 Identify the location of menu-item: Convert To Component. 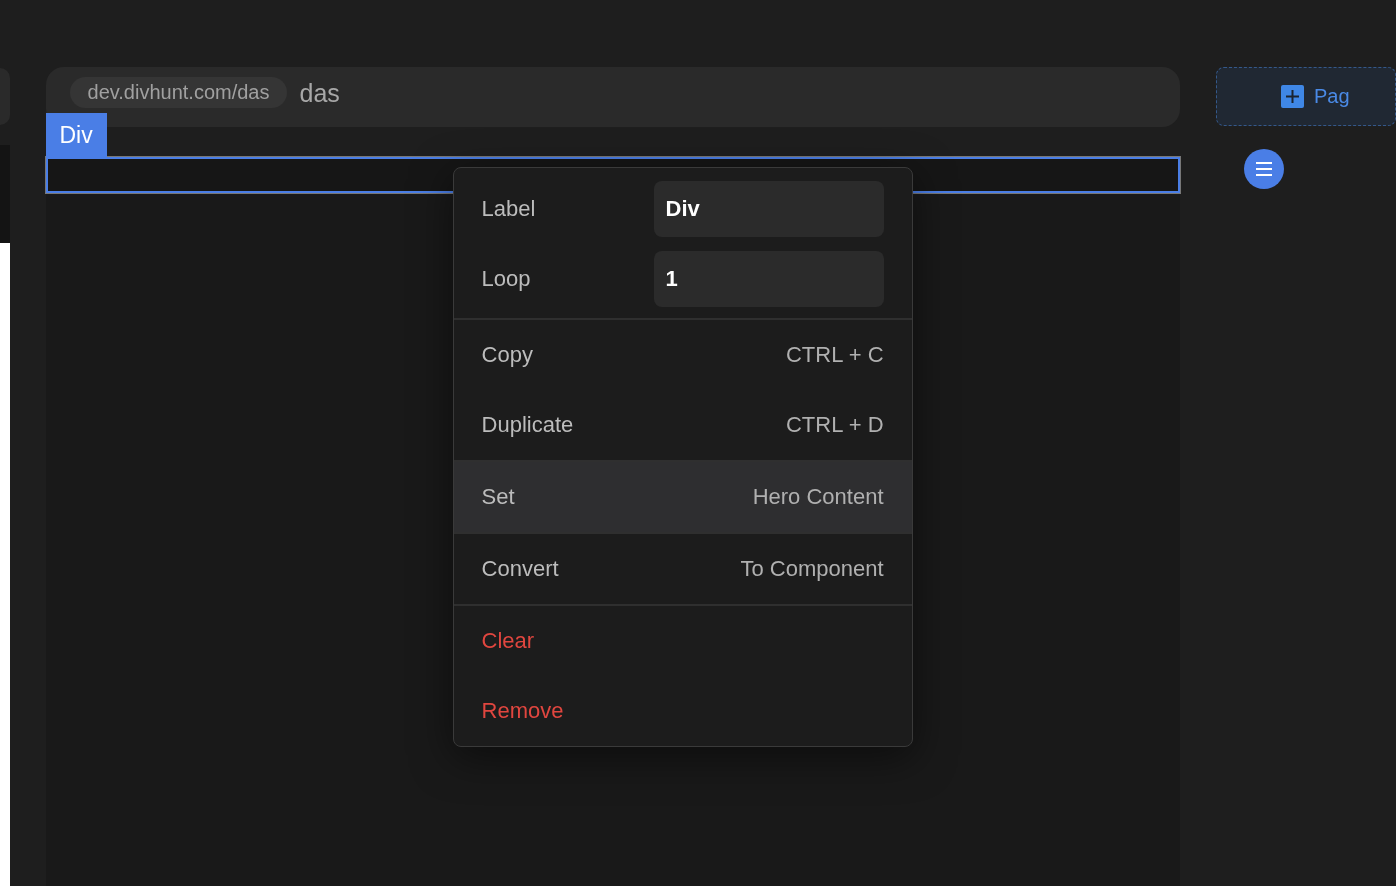
(682, 569).